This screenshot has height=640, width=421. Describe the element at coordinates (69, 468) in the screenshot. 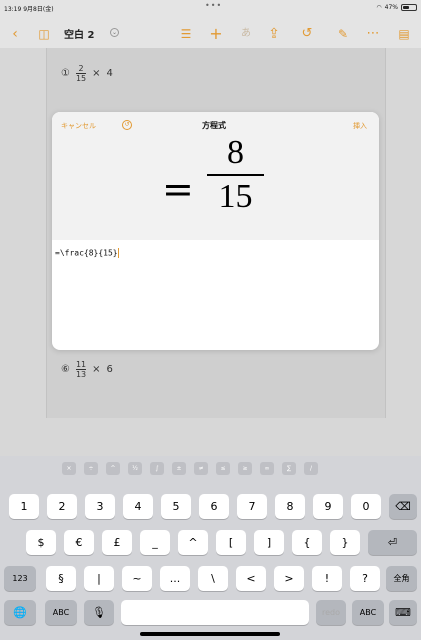

I see `symbol-key: ×` at that location.